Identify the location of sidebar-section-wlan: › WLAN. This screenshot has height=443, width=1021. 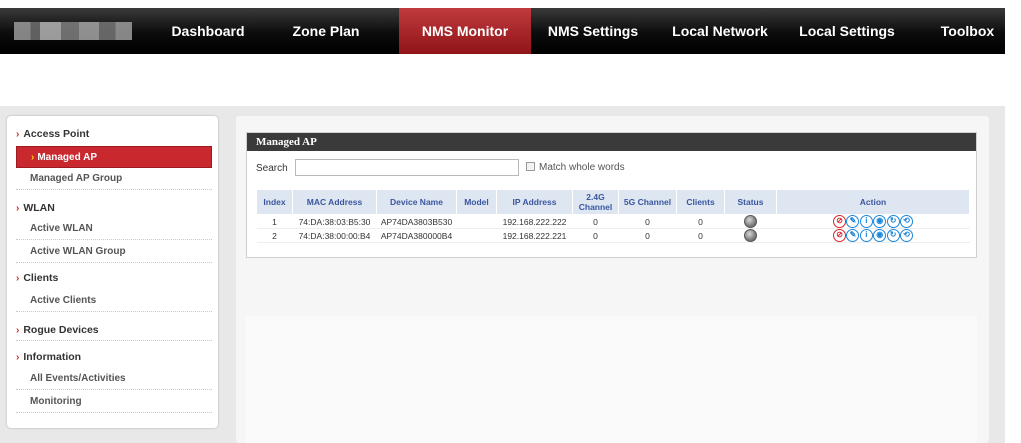
(35, 208).